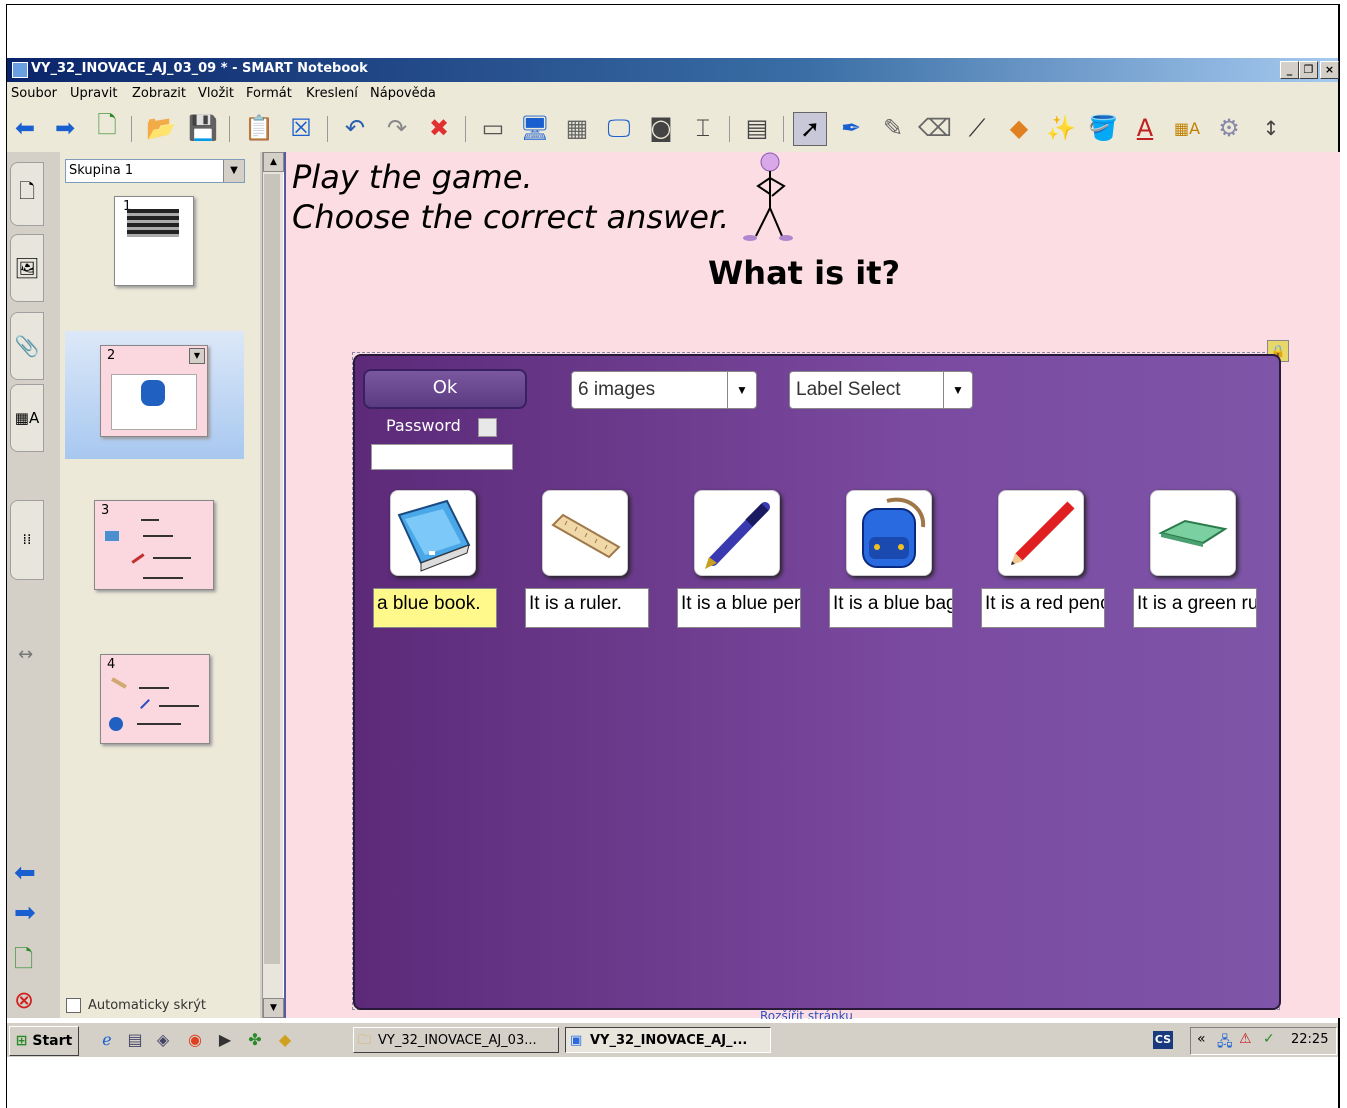 The image size is (1347, 1108). I want to click on eraser-icon: ⌫, so click(935, 128).